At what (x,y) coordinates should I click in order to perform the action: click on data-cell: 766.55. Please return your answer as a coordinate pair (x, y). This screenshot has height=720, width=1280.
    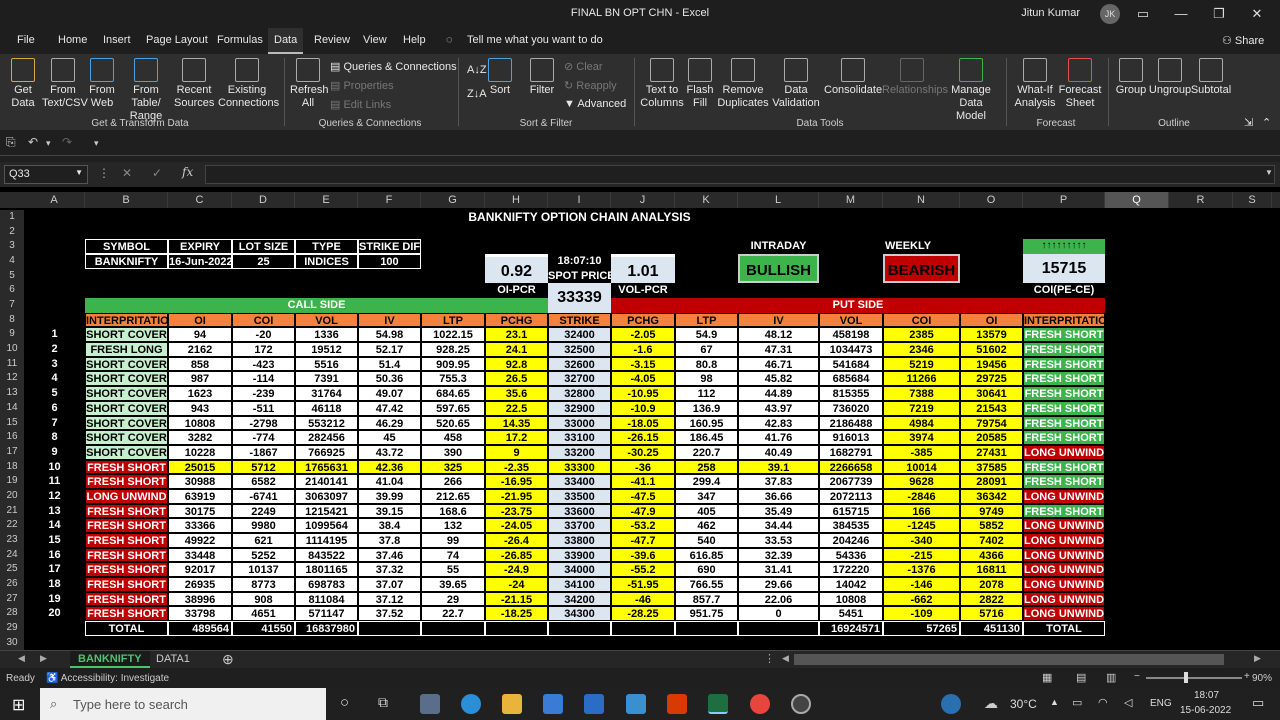
    Looking at the image, I should click on (706, 584).